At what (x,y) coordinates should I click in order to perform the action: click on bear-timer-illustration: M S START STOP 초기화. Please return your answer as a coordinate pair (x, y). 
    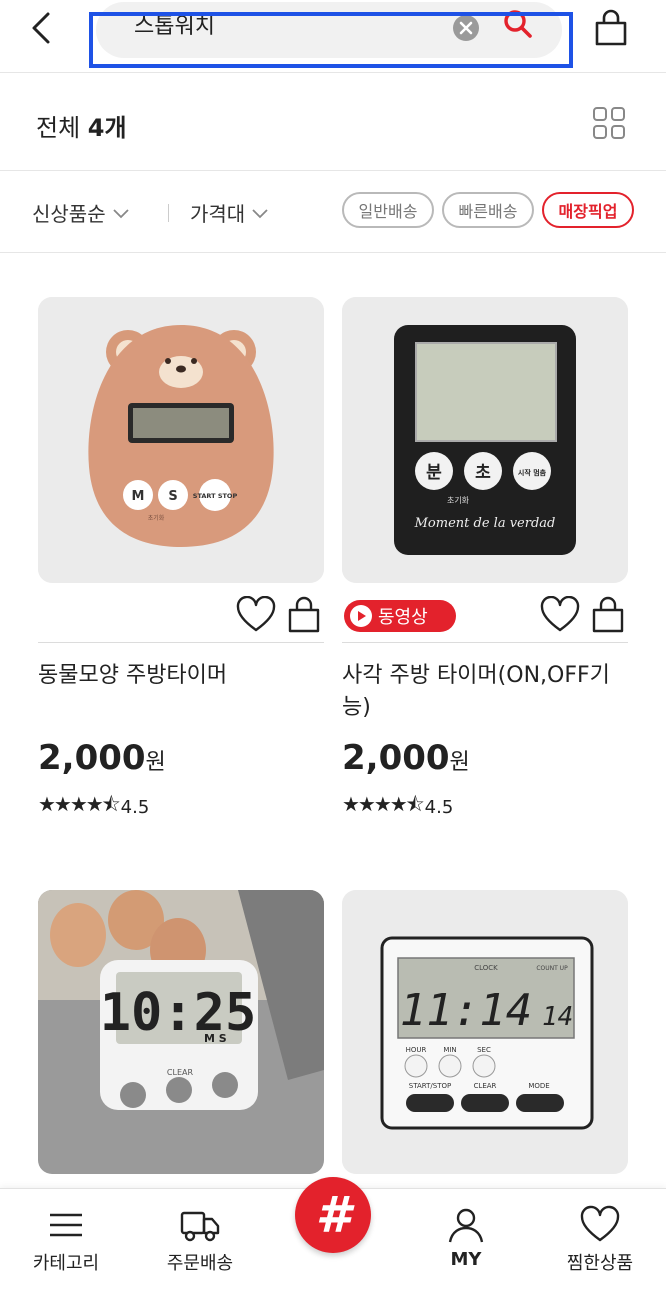
    Looking at the image, I should click on (181, 440).